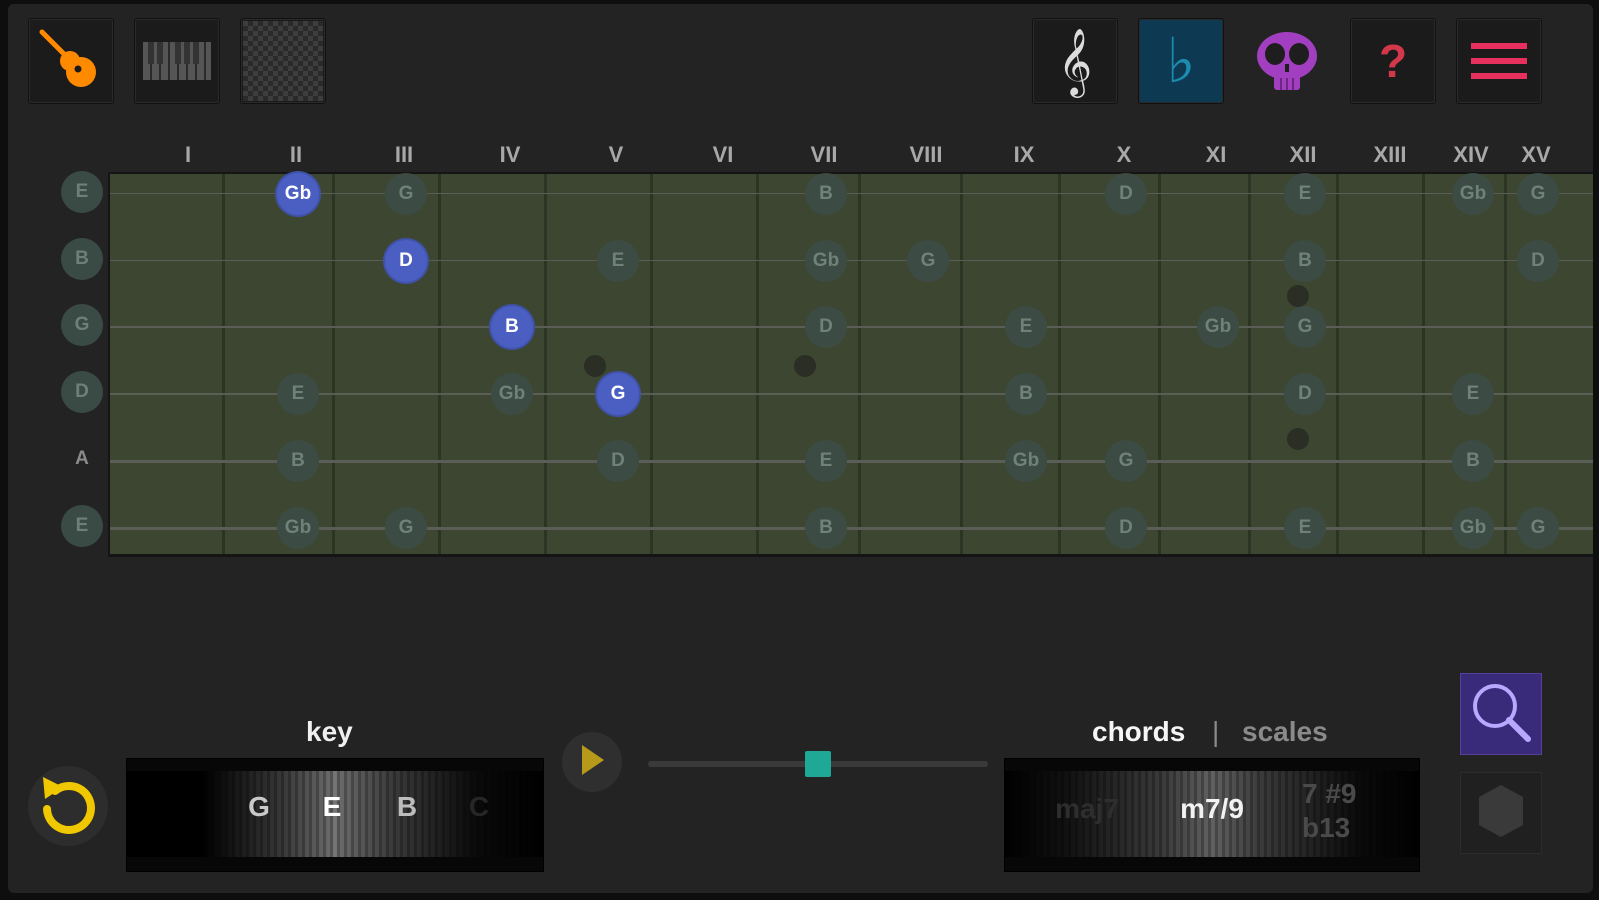 The height and width of the screenshot is (900, 1599). I want to click on search-icon, so click(1501, 714).